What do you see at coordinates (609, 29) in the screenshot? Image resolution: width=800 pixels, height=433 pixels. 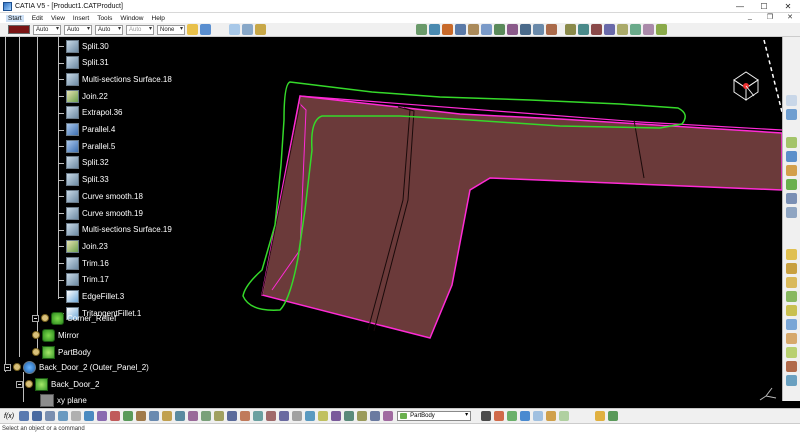 I see `sweep-icon` at bounding box center [609, 29].